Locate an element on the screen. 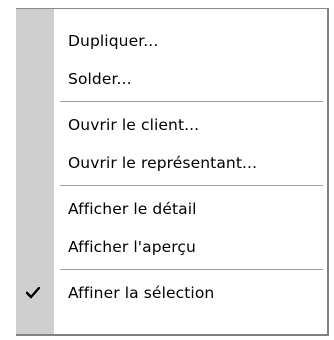  menu-item-affiner-selection: Affiner la sélection is located at coordinates (171, 293).